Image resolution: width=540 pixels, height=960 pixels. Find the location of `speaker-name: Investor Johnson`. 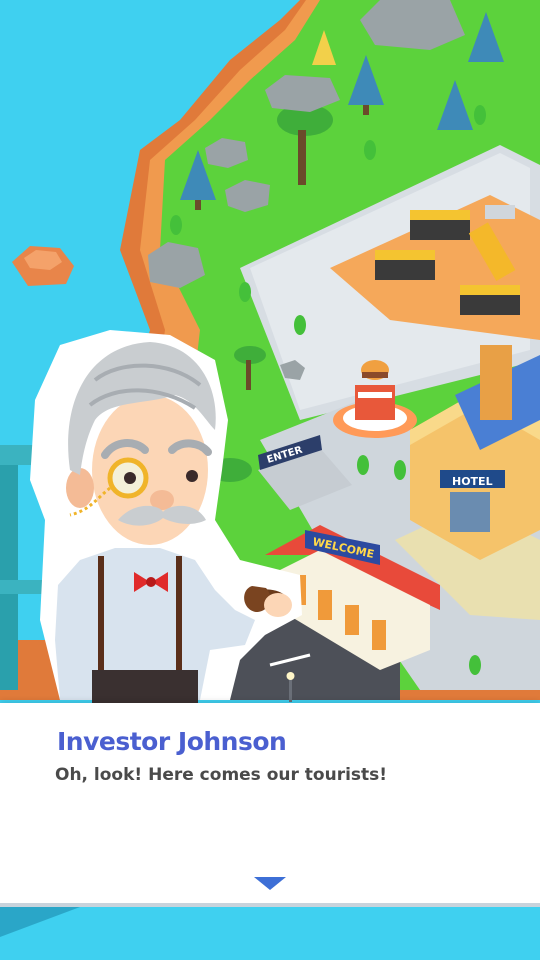

speaker-name: Investor Johnson is located at coordinates (172, 741).